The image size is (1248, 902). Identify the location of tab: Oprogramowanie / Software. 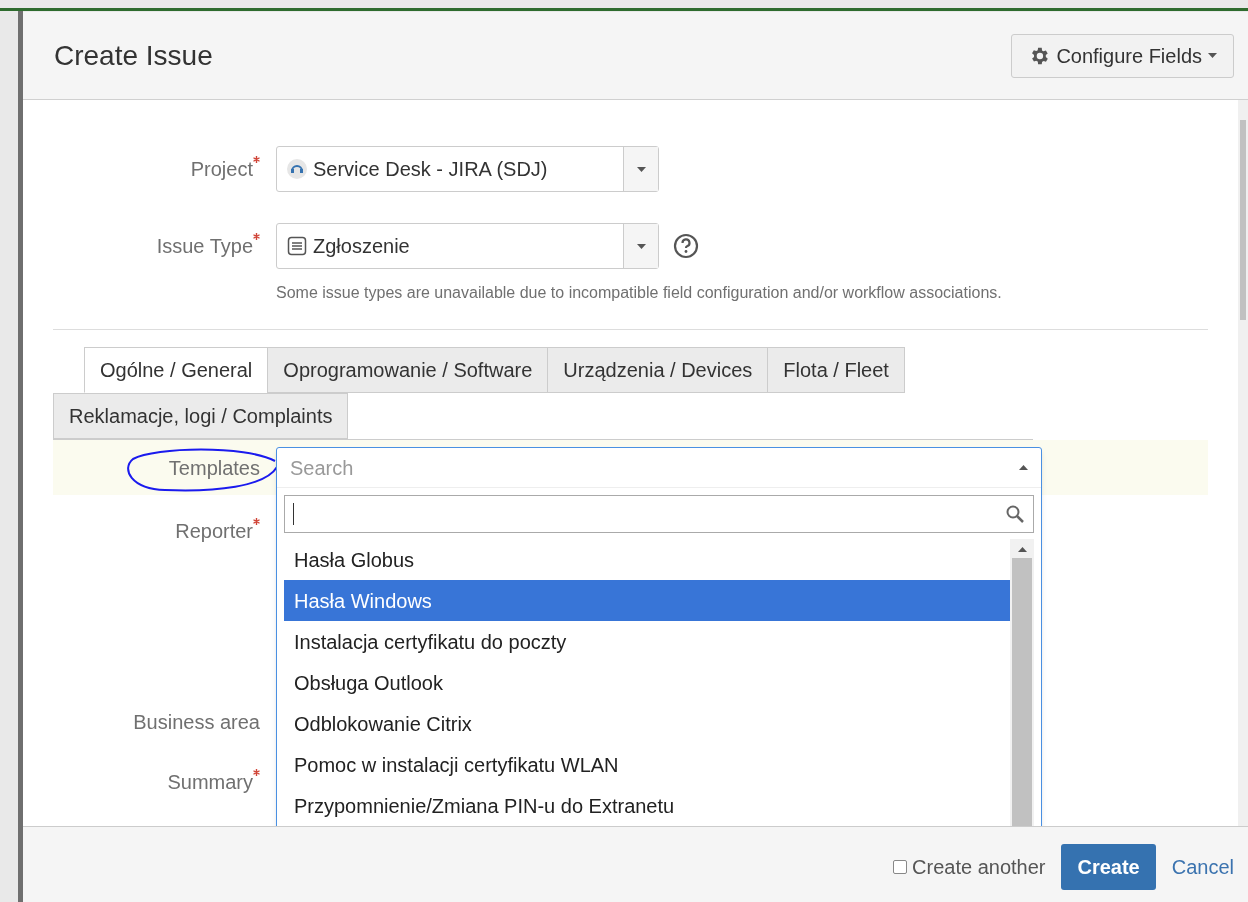
(408, 370).